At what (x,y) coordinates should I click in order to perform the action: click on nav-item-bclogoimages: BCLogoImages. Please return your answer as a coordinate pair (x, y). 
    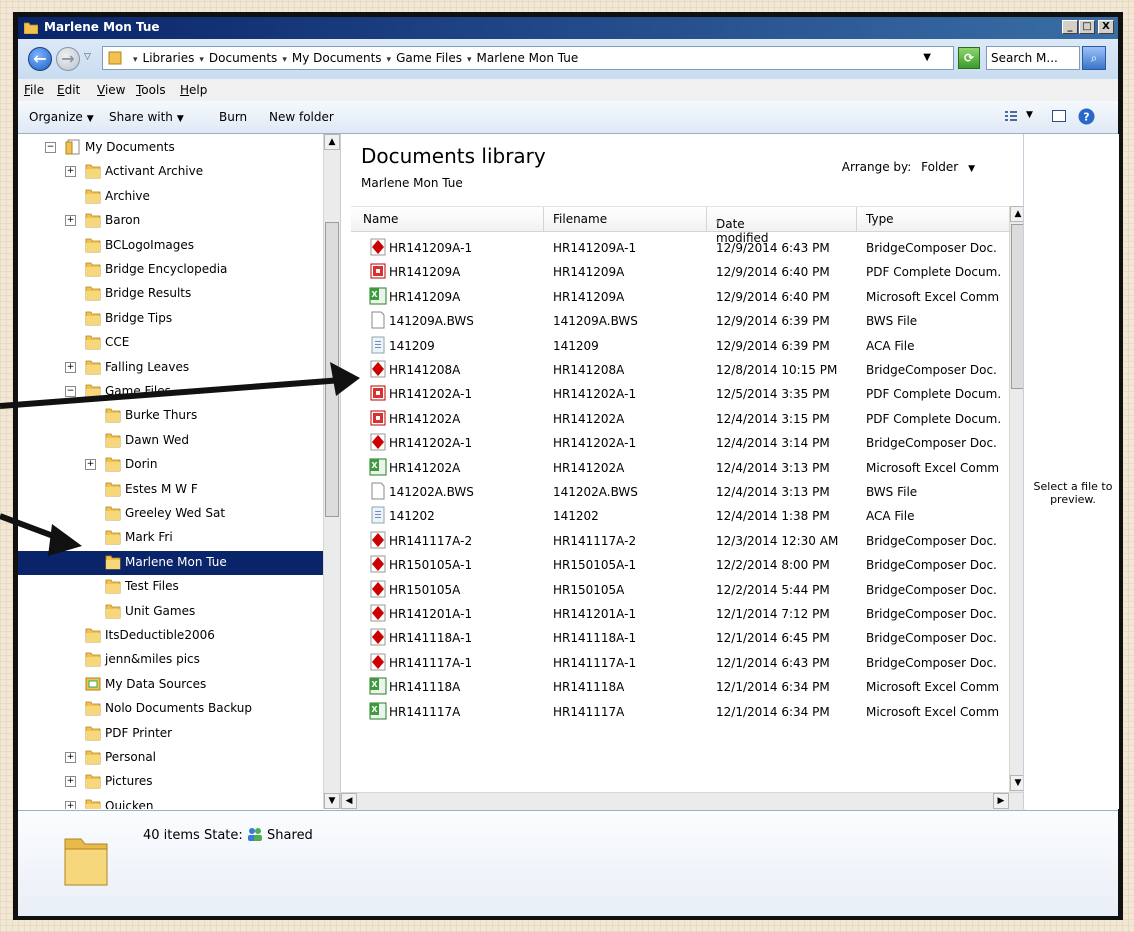
    Looking at the image, I should click on (170, 246).